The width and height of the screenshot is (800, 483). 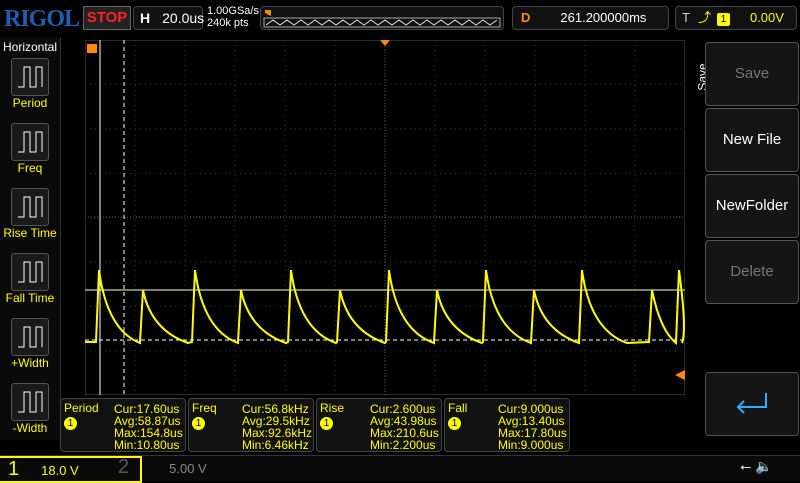 I want to click on newfolder-button: NewFolder, so click(x=752, y=206).